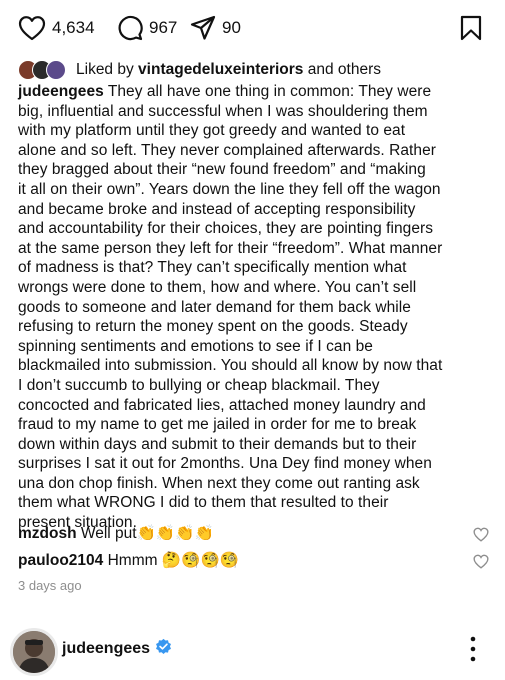 The height and width of the screenshot is (680, 505). I want to click on liked-by-suffix: and others, so click(344, 69).